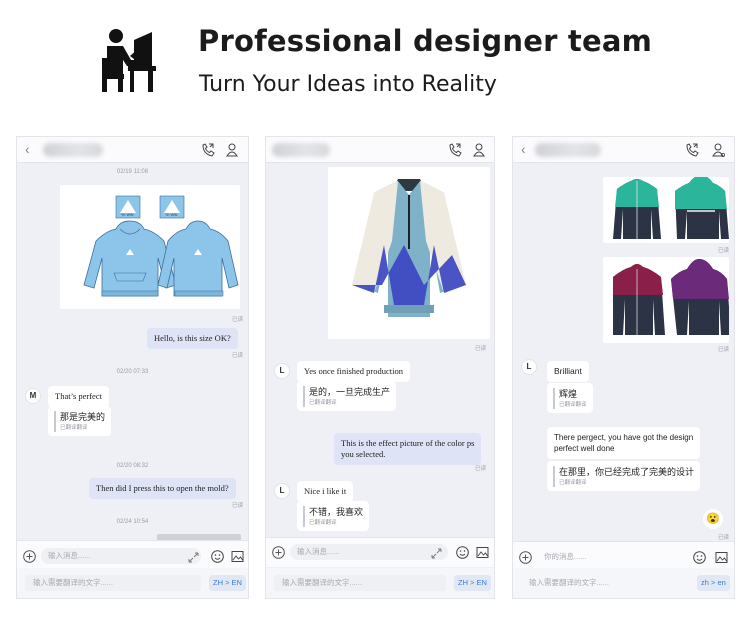 This screenshot has height=617, width=750. I want to click on translated-text: 那是完美的, so click(83, 417).